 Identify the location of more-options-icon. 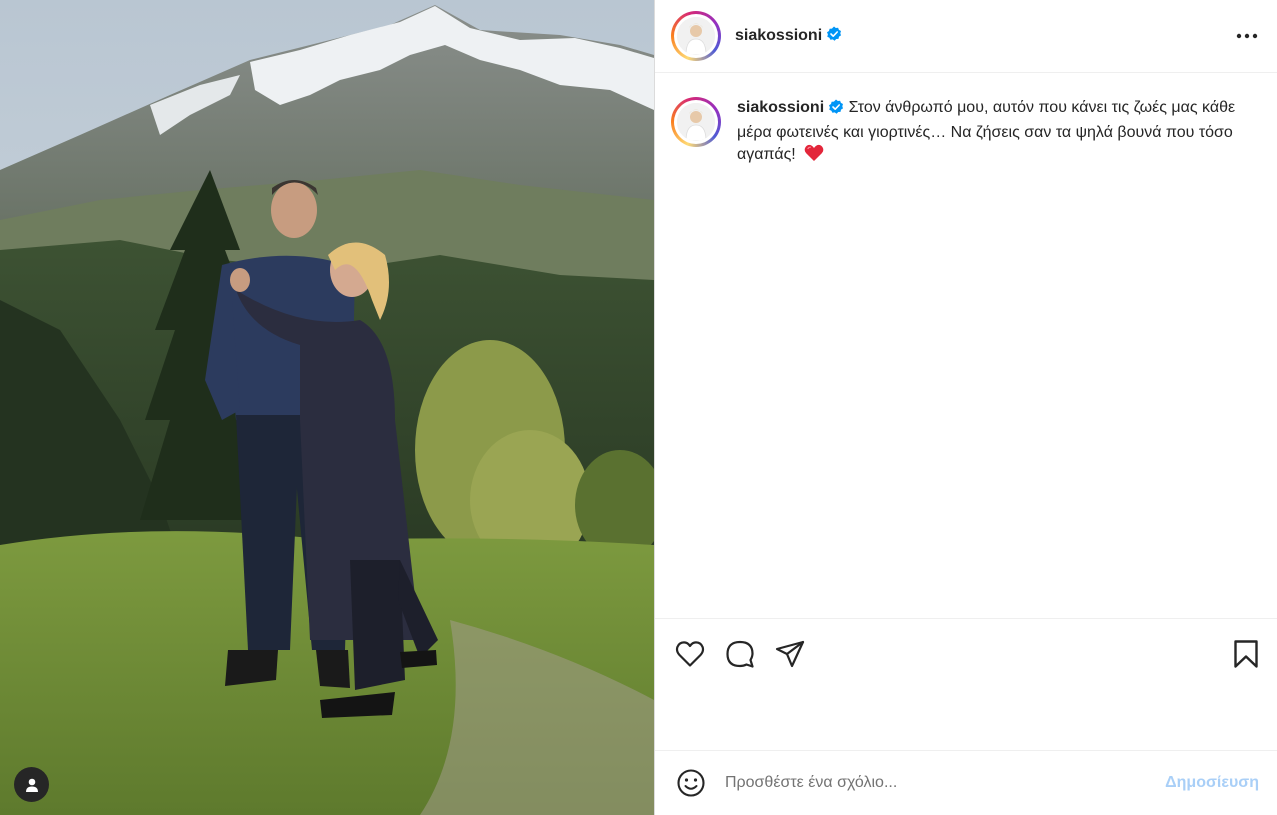
(1247, 36).